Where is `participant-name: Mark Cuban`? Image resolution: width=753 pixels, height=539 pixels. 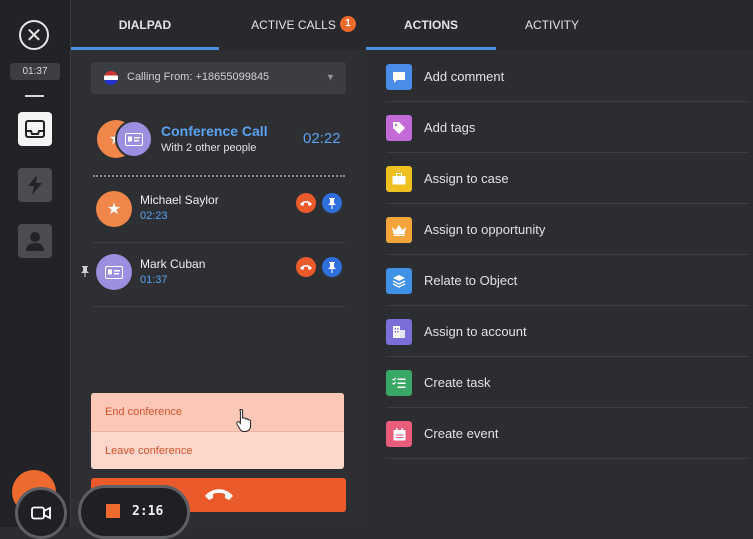 participant-name: Mark Cuban is located at coordinates (173, 264).